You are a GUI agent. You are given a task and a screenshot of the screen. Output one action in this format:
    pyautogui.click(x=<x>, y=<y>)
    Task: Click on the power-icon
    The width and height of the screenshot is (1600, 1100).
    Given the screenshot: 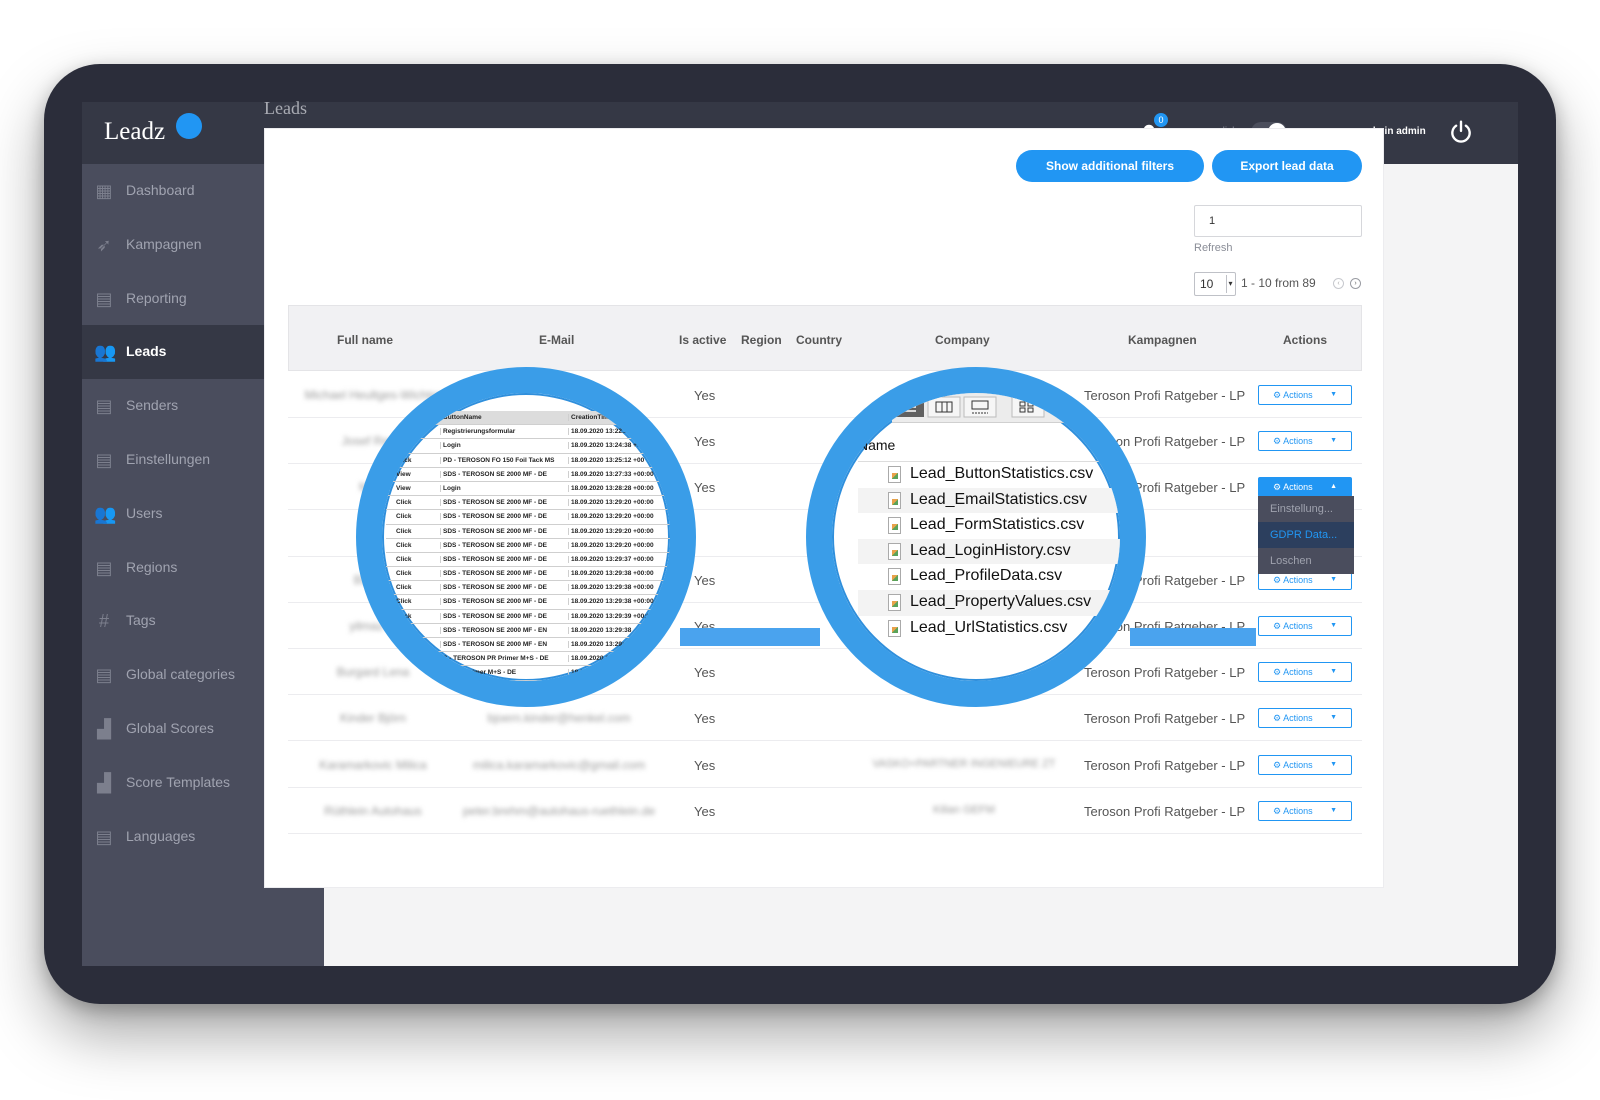 What is the action you would take?
    pyautogui.click(x=1461, y=132)
    